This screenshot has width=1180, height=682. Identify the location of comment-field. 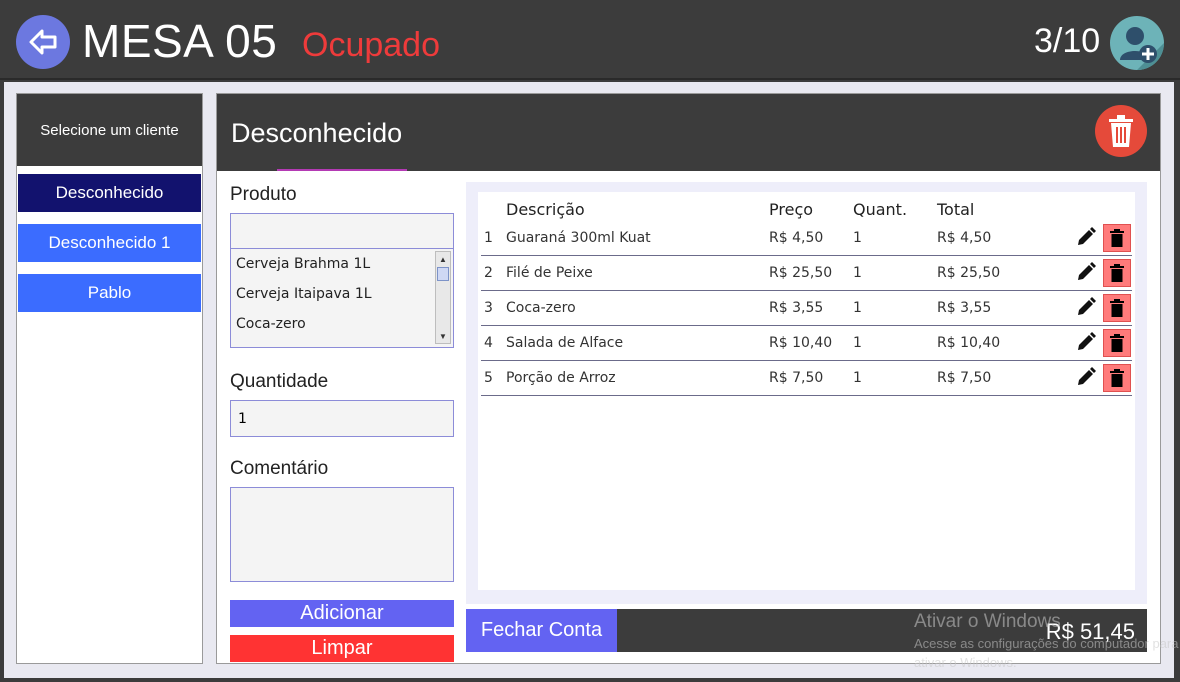
(342, 534).